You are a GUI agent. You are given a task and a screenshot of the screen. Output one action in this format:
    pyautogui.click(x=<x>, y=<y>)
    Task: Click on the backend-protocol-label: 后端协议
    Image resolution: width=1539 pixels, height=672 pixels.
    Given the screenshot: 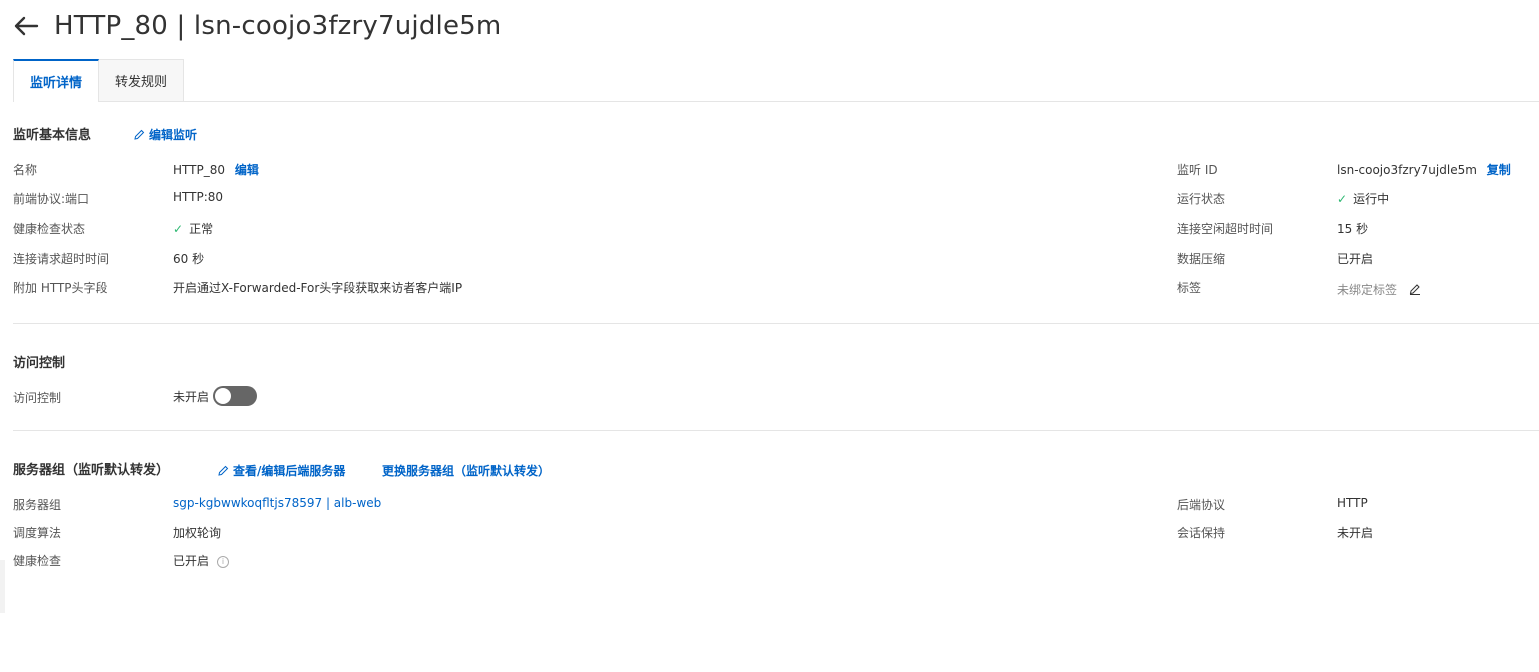 What is the action you would take?
    pyautogui.click(x=1201, y=505)
    